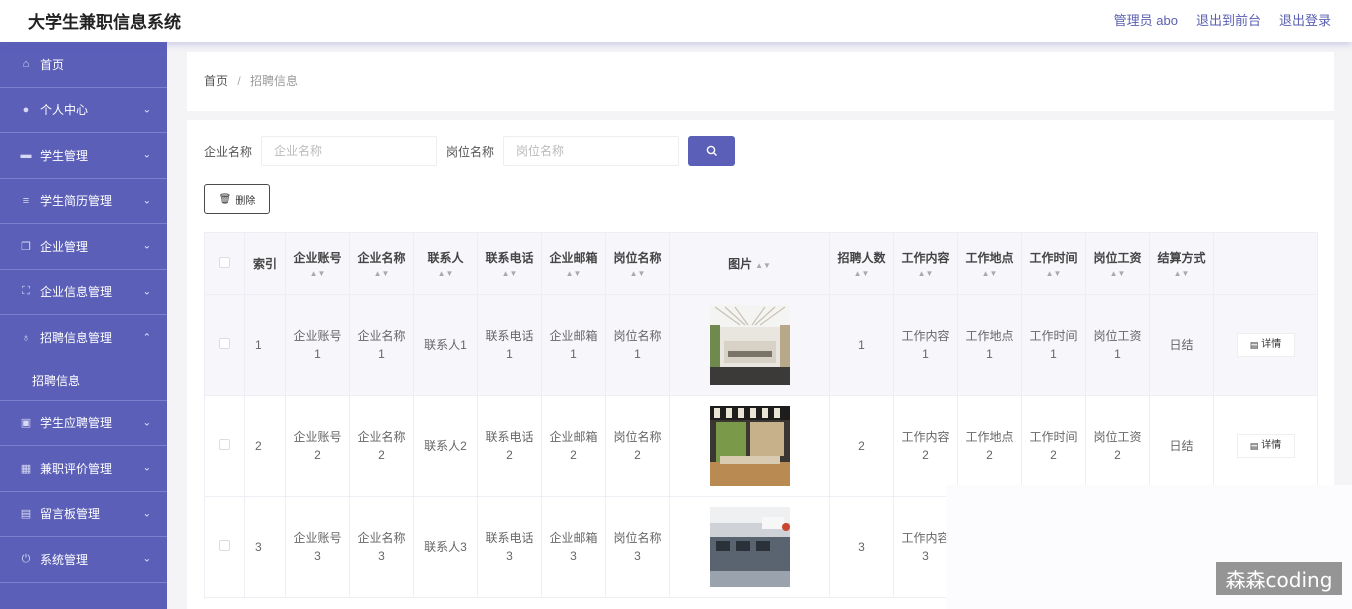 The image size is (1352, 609). Describe the element at coordinates (861, 345) in the screenshot. I see `cell-count: 1` at that location.